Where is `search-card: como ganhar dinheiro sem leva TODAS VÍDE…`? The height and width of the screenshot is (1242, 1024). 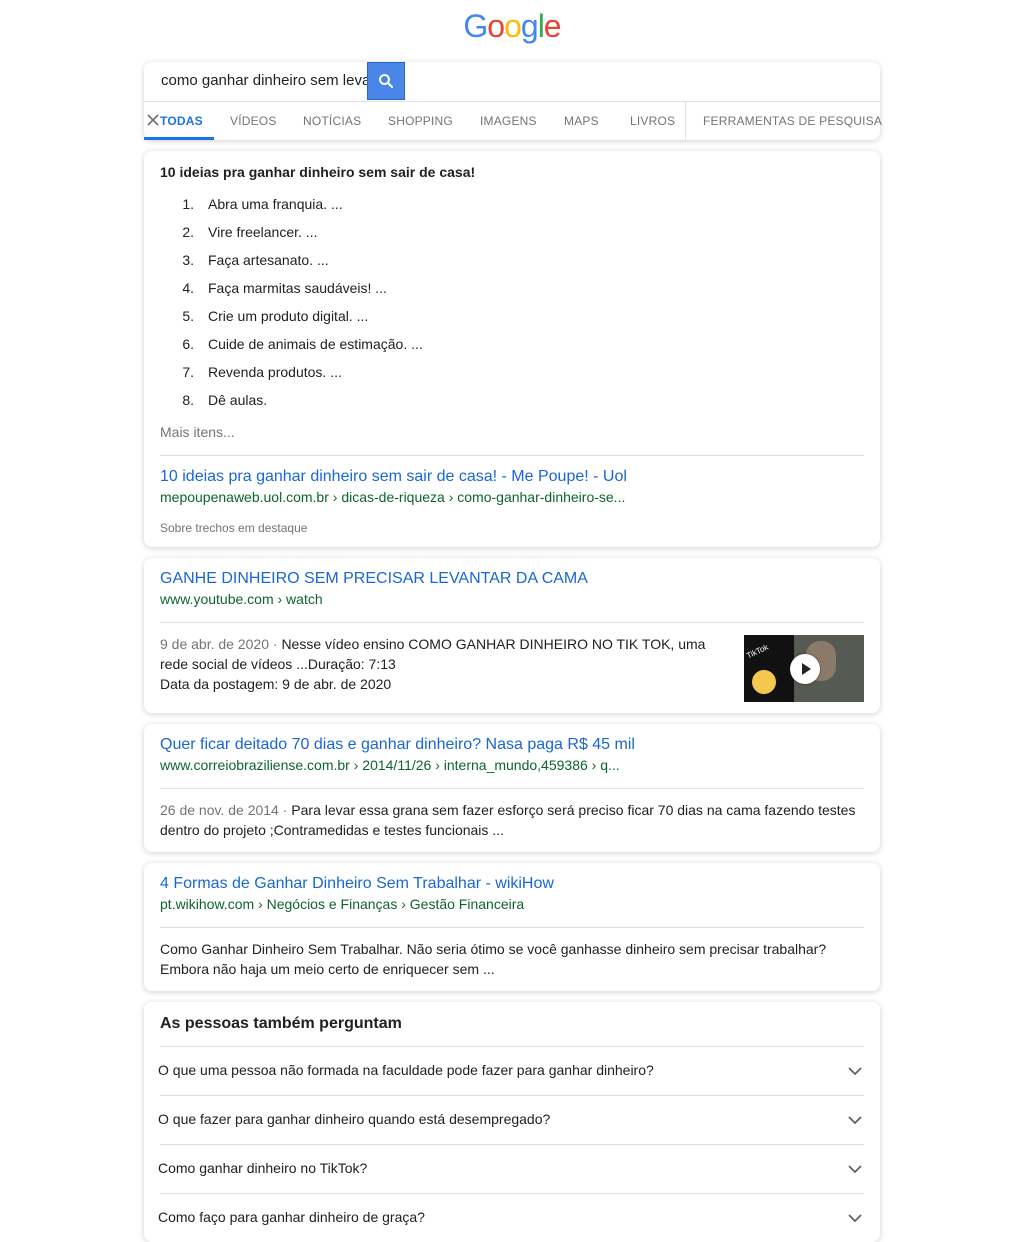 search-card: como ganhar dinheiro sem leva TODAS VÍDE… is located at coordinates (513, 101).